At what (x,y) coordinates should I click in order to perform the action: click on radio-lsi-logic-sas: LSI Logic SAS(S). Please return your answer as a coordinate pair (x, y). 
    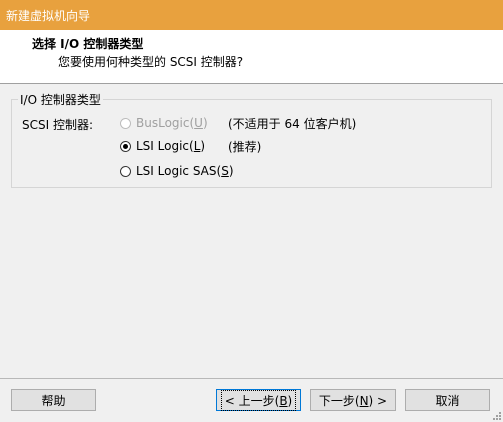
    Looking at the image, I should click on (177, 171).